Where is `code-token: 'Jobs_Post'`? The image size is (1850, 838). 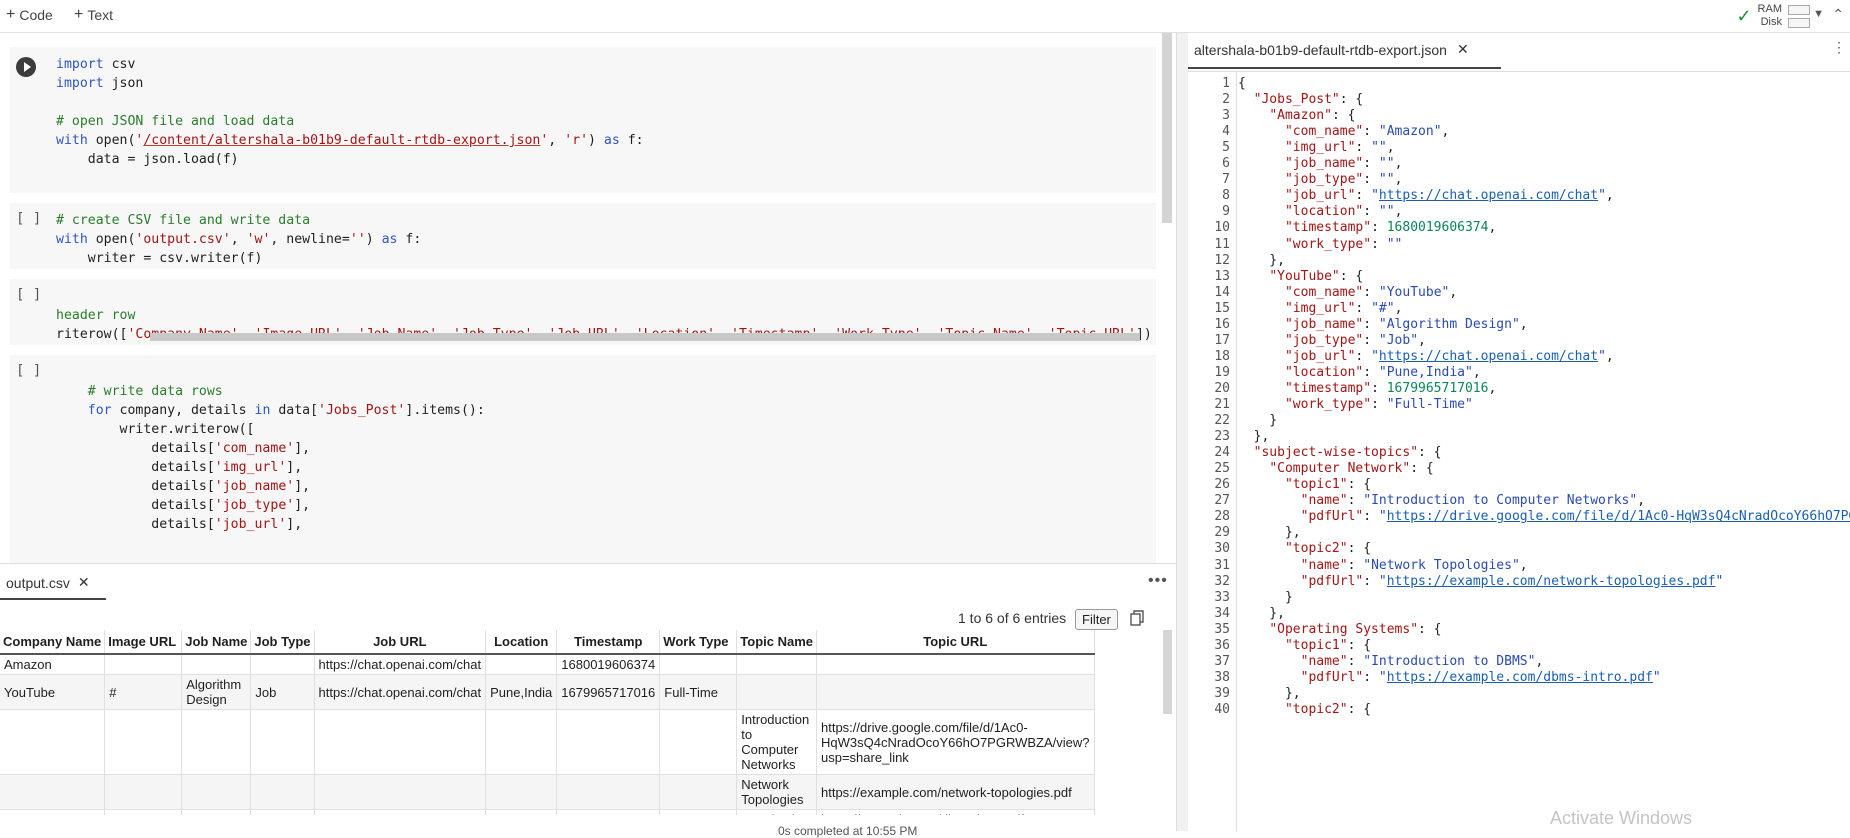 code-token: 'Jobs_Post' is located at coordinates (362, 410).